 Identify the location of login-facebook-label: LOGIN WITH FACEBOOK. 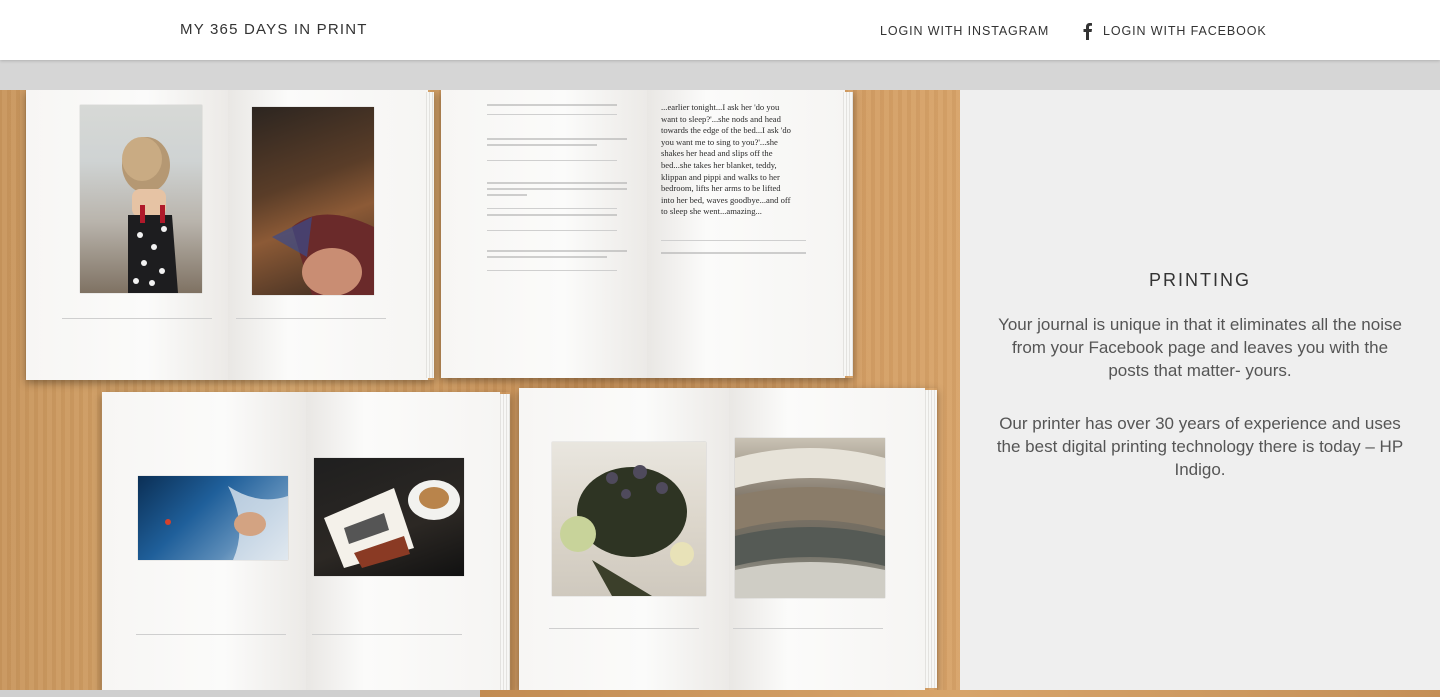
(1185, 31).